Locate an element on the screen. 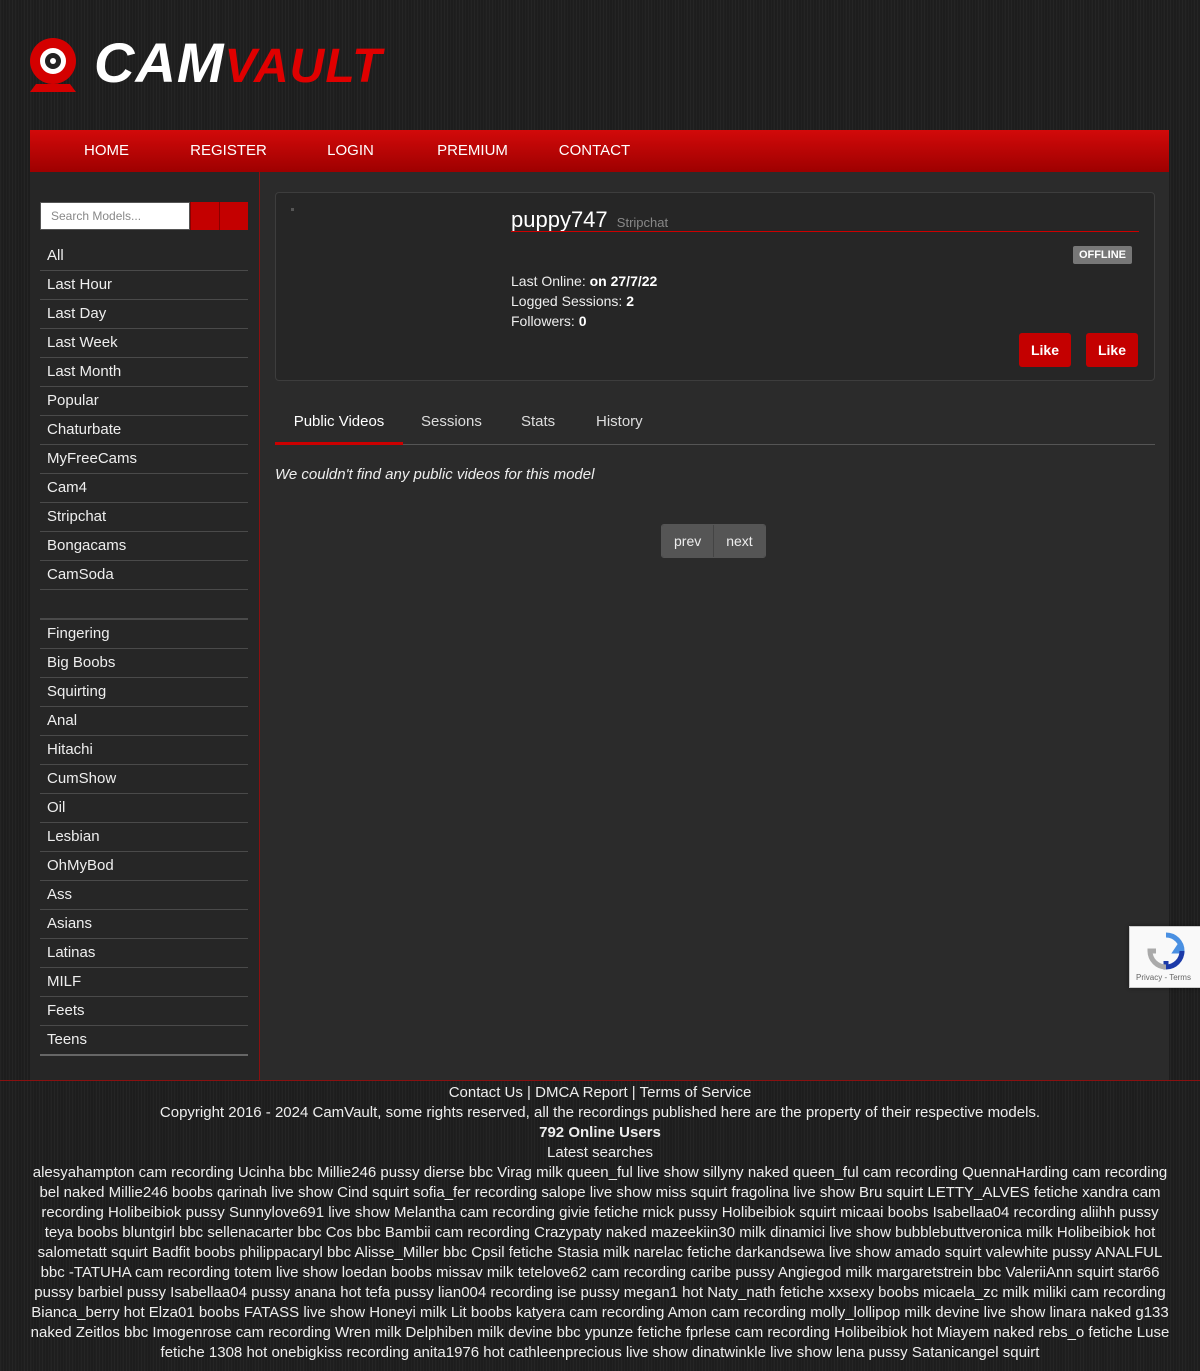  name-divider is located at coordinates (825, 231).